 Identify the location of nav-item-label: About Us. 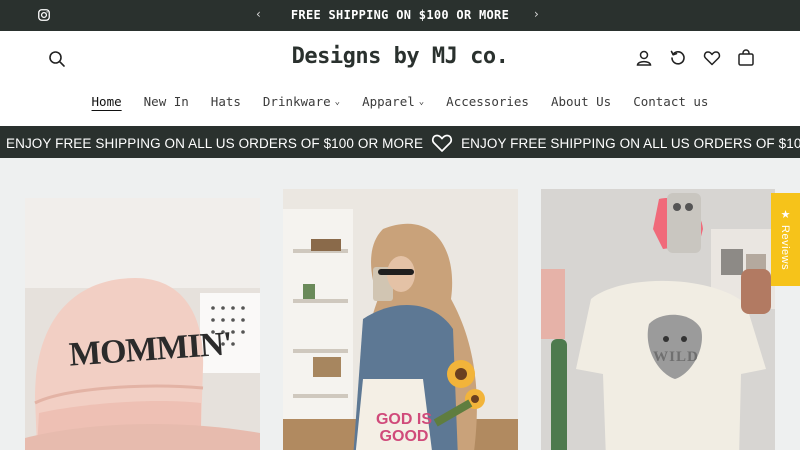
(581, 101).